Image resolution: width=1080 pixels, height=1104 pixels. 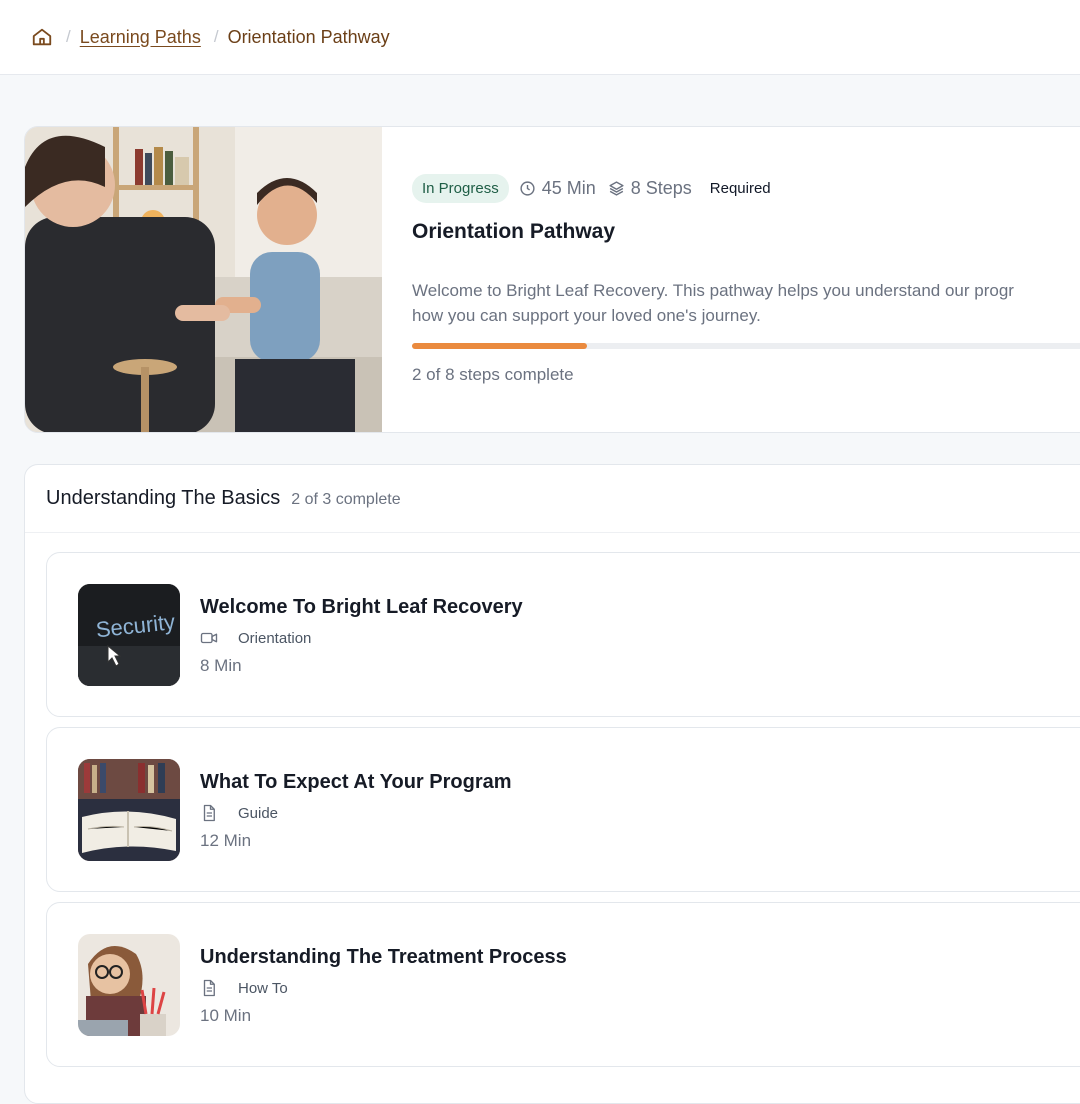 What do you see at coordinates (163, 498) in the screenshot?
I see `section-title: Understanding The Basics` at bounding box center [163, 498].